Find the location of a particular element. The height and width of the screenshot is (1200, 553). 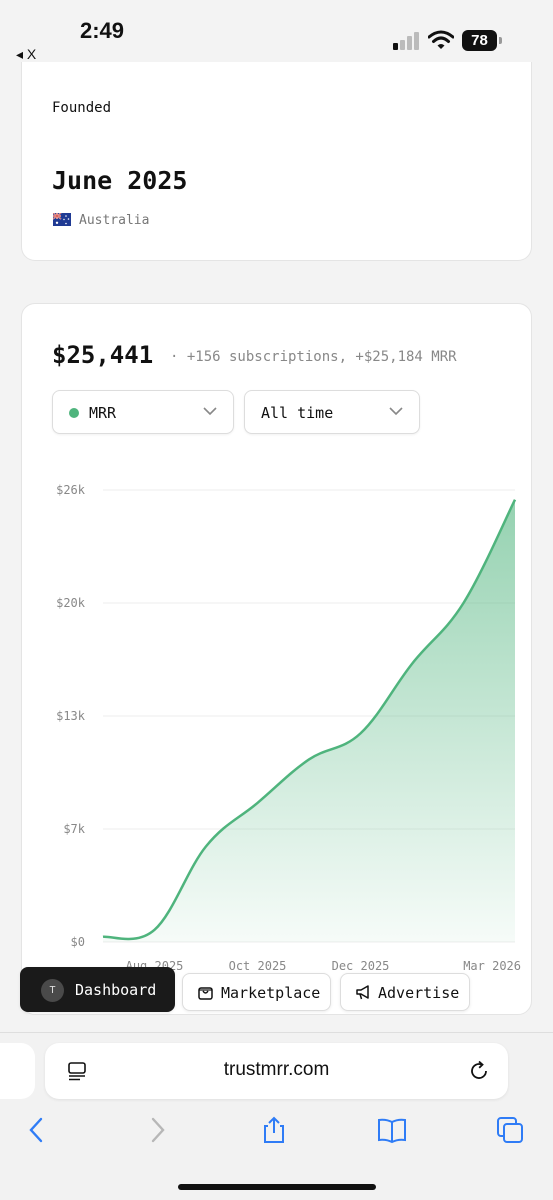

tabs-icon is located at coordinates (510, 1130).